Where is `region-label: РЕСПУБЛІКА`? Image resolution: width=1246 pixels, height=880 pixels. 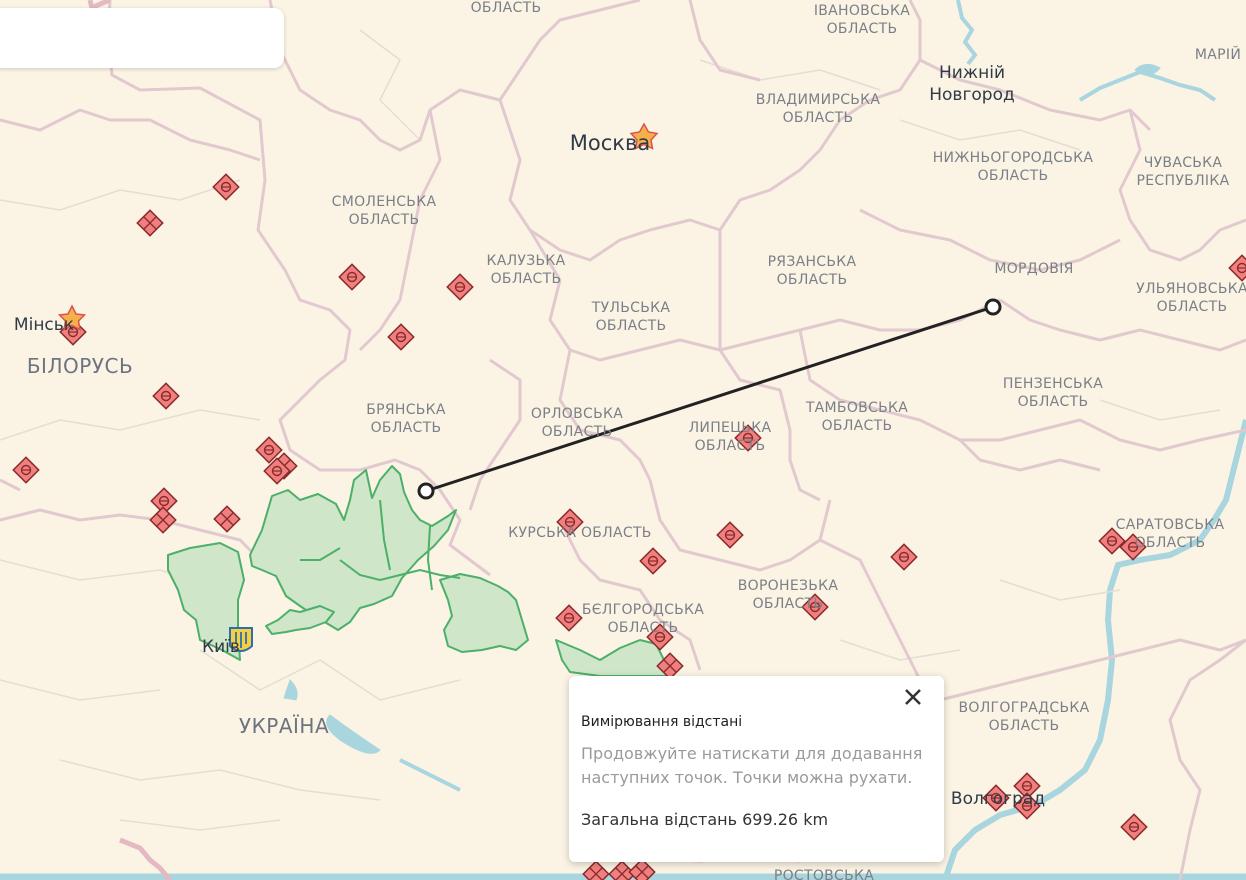 region-label: РЕСПУБЛІКА is located at coordinates (1183, 181).